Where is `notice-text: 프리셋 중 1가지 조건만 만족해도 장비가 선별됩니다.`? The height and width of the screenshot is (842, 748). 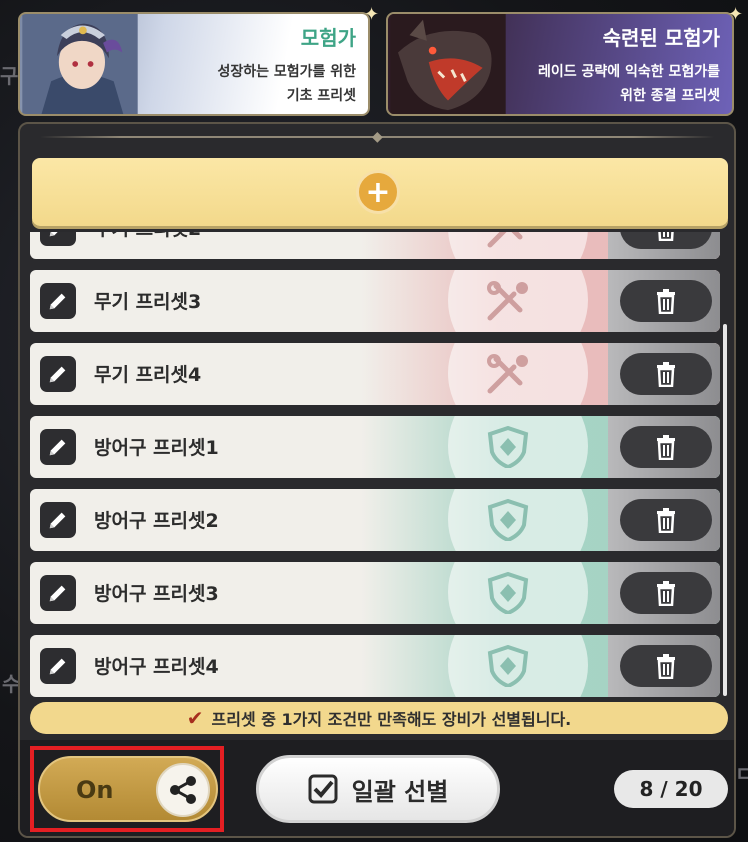
notice-text: 프리셋 중 1가지 조건만 만족해도 장비가 선별됩니다. is located at coordinates (391, 719).